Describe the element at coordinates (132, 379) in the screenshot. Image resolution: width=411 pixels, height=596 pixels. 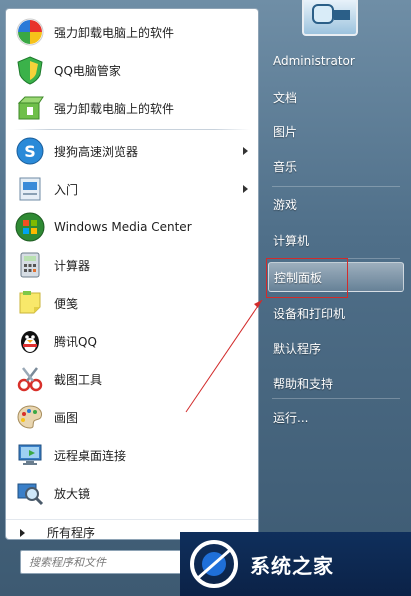
I see `program-item-snipping-tool: 截图工具` at that location.